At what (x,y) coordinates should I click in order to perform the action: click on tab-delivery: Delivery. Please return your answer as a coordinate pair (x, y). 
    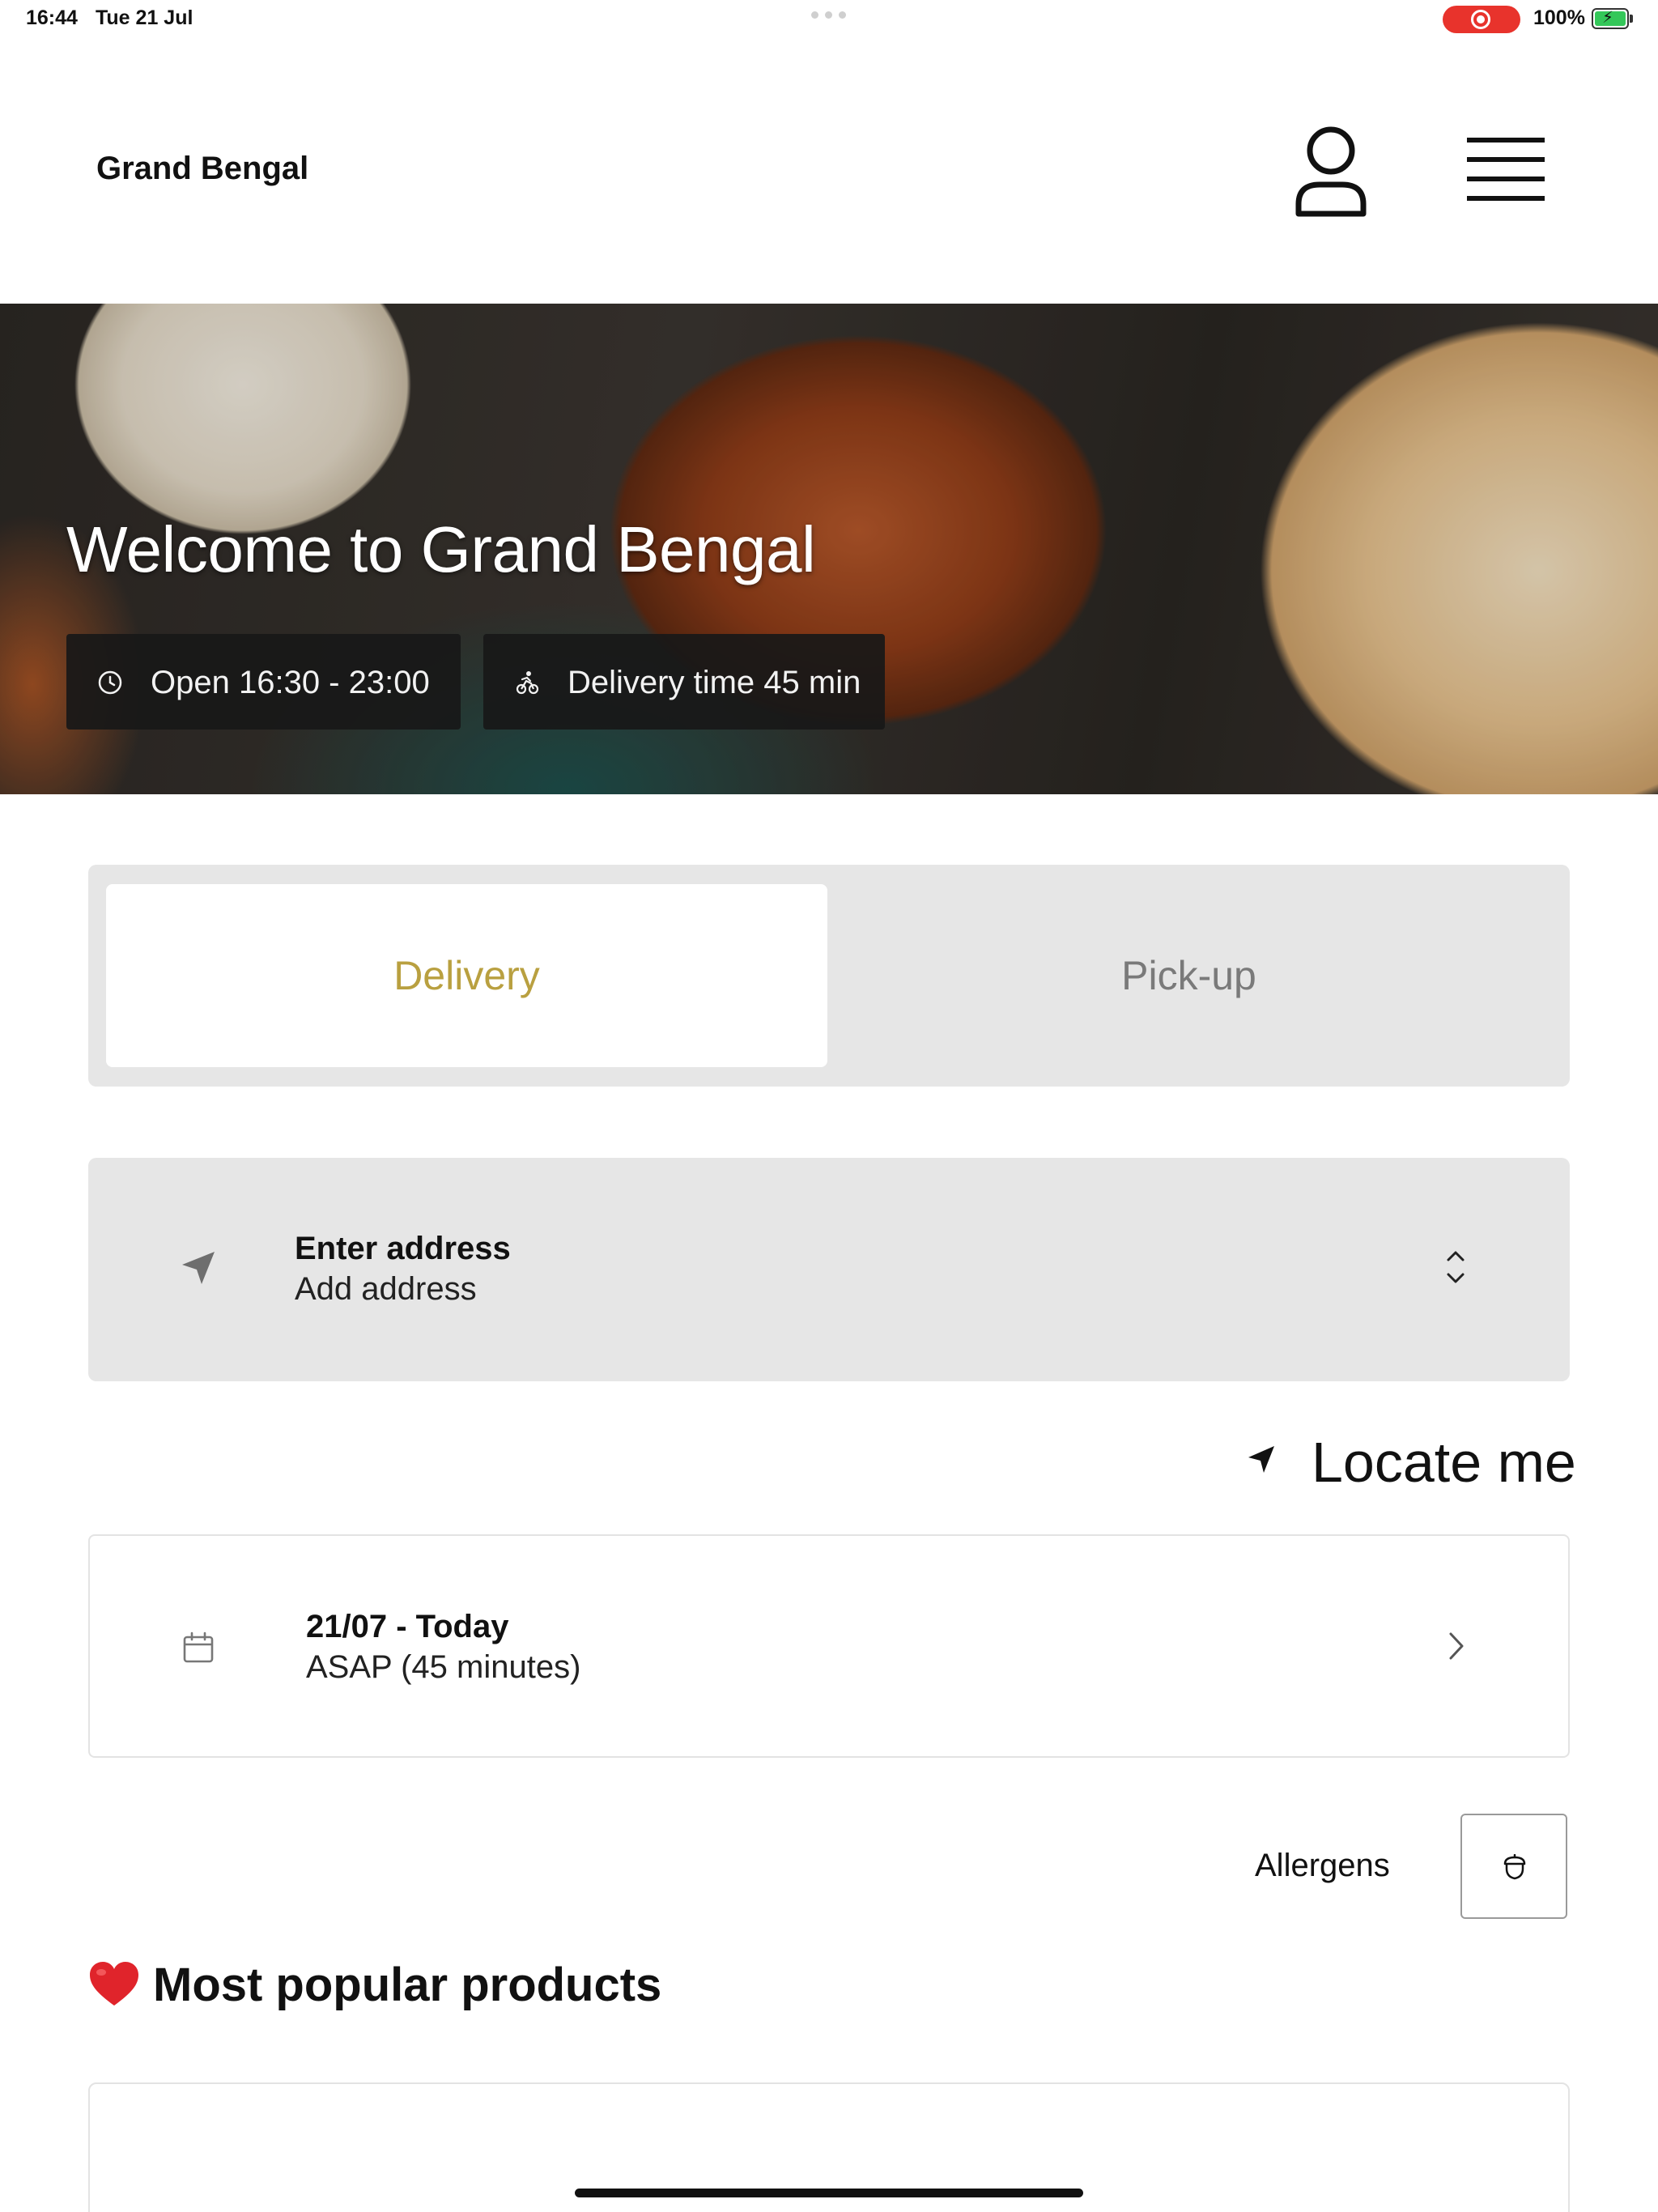
    Looking at the image, I should click on (466, 976).